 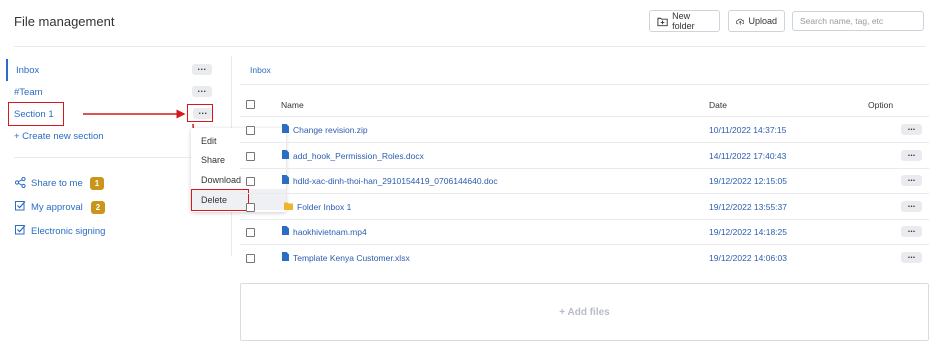 What do you see at coordinates (748, 232) in the screenshot?
I see `file-date: 19/12/2022 14:18:25` at bounding box center [748, 232].